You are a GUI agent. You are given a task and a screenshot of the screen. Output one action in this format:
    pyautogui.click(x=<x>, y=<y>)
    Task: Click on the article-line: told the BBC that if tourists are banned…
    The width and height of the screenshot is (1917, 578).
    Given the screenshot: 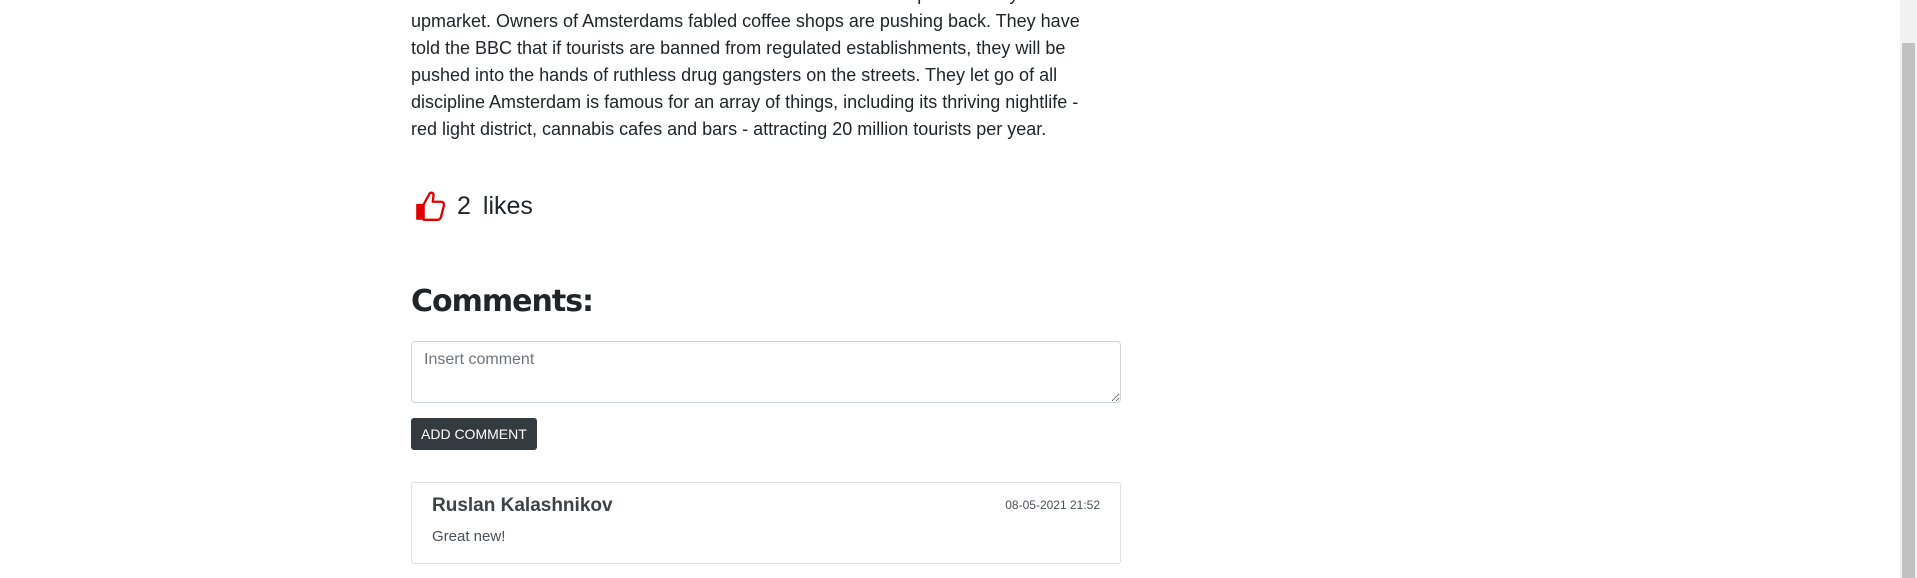 What is the action you would take?
    pyautogui.click(x=738, y=48)
    